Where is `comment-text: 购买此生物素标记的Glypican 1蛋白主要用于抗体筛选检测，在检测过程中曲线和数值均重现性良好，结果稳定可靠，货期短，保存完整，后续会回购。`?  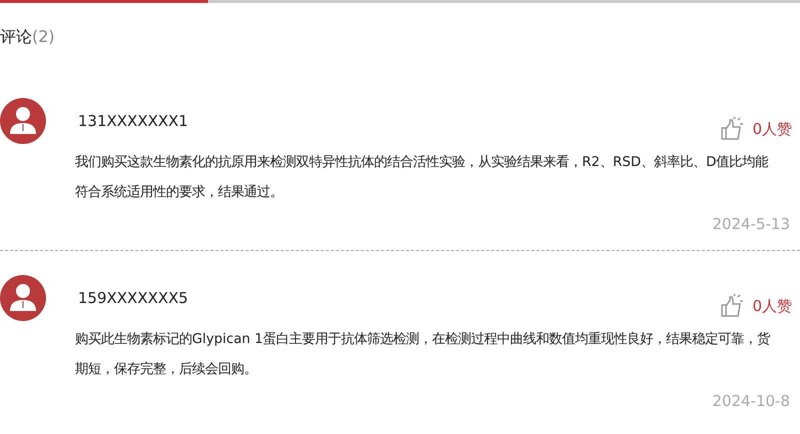
comment-text: 购买此生物素标记的Glypican 1蛋白主要用于抗体筛选检测，在检测过程中曲线和数值均重现性良好，结果稳定可靠，货期短，保存完整，后续会回购。 is located at coordinates (423, 354).